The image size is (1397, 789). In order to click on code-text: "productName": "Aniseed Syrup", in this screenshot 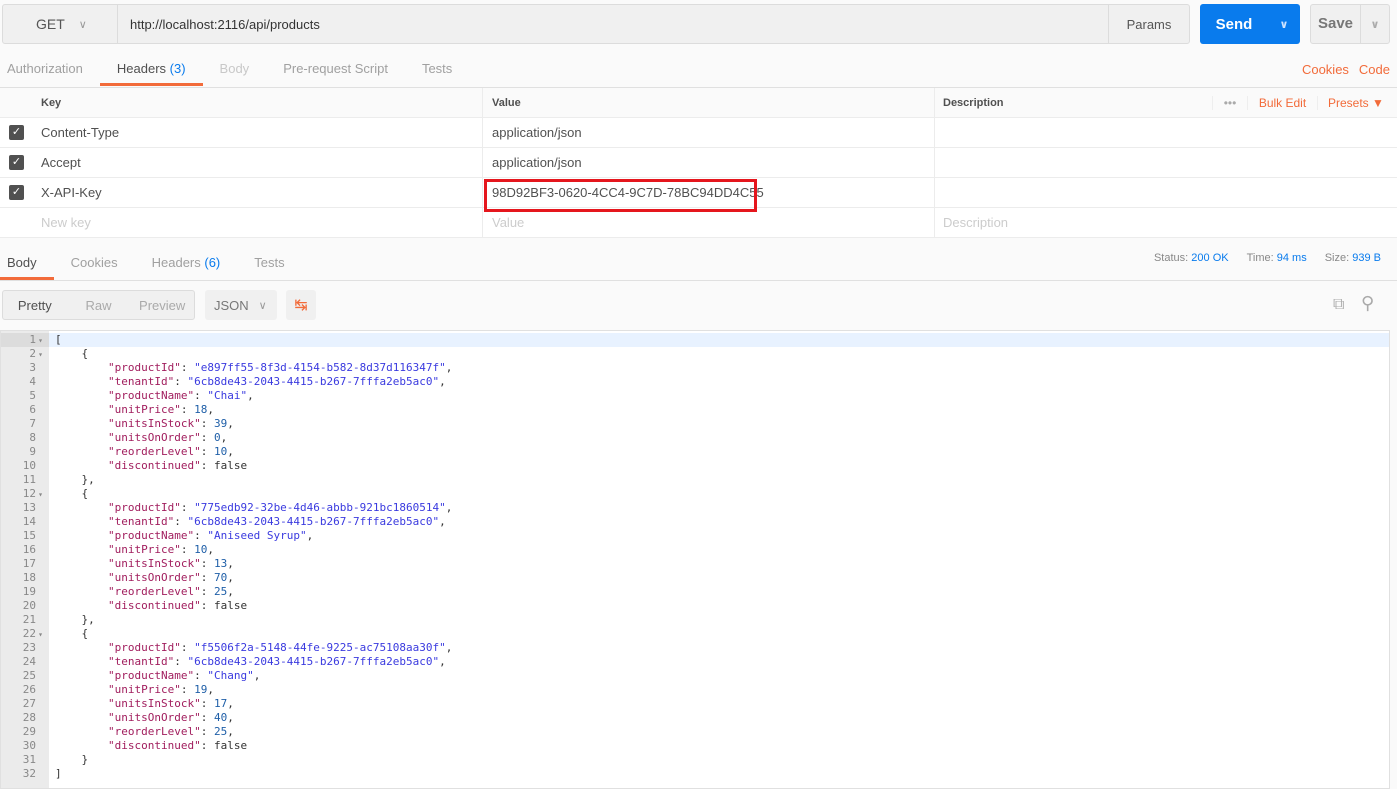, I will do `click(210, 535)`.